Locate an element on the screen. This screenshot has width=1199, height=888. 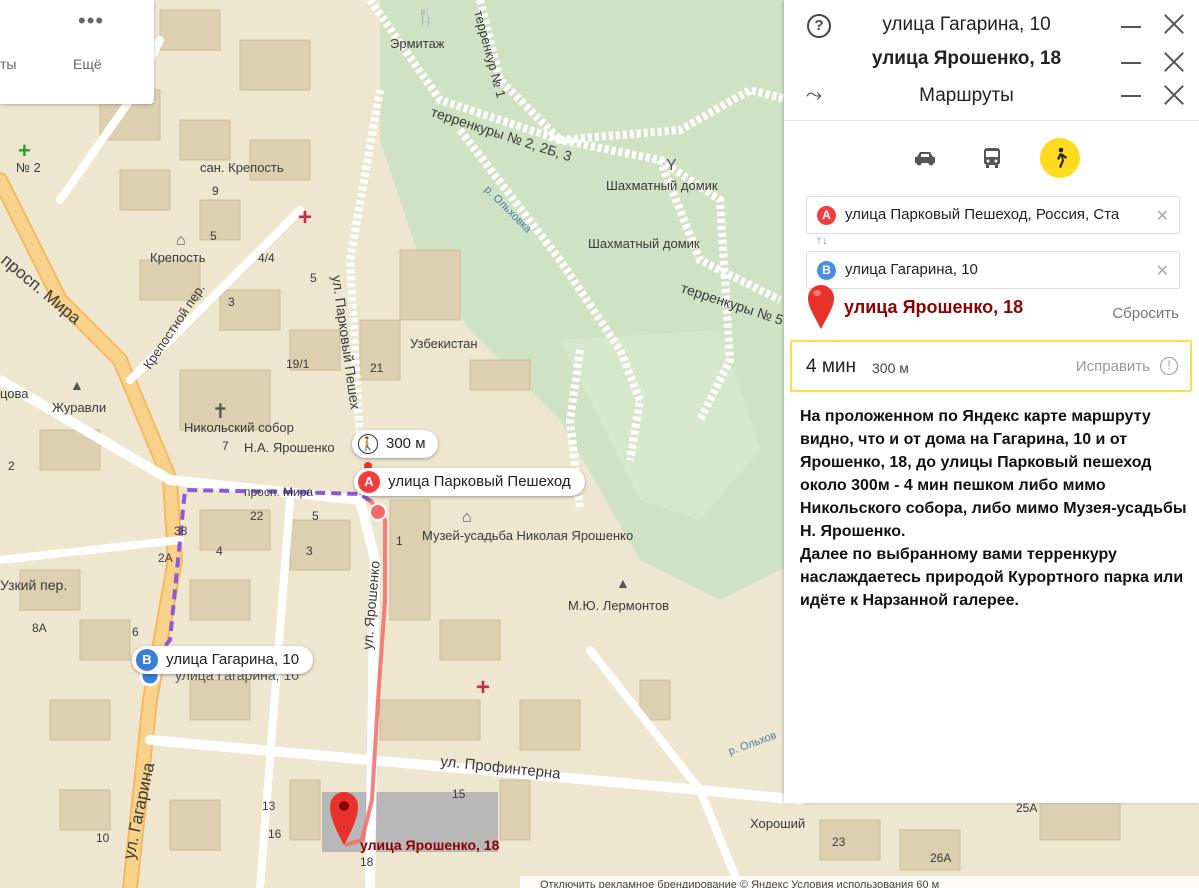
house-number: 21 is located at coordinates (377, 368).